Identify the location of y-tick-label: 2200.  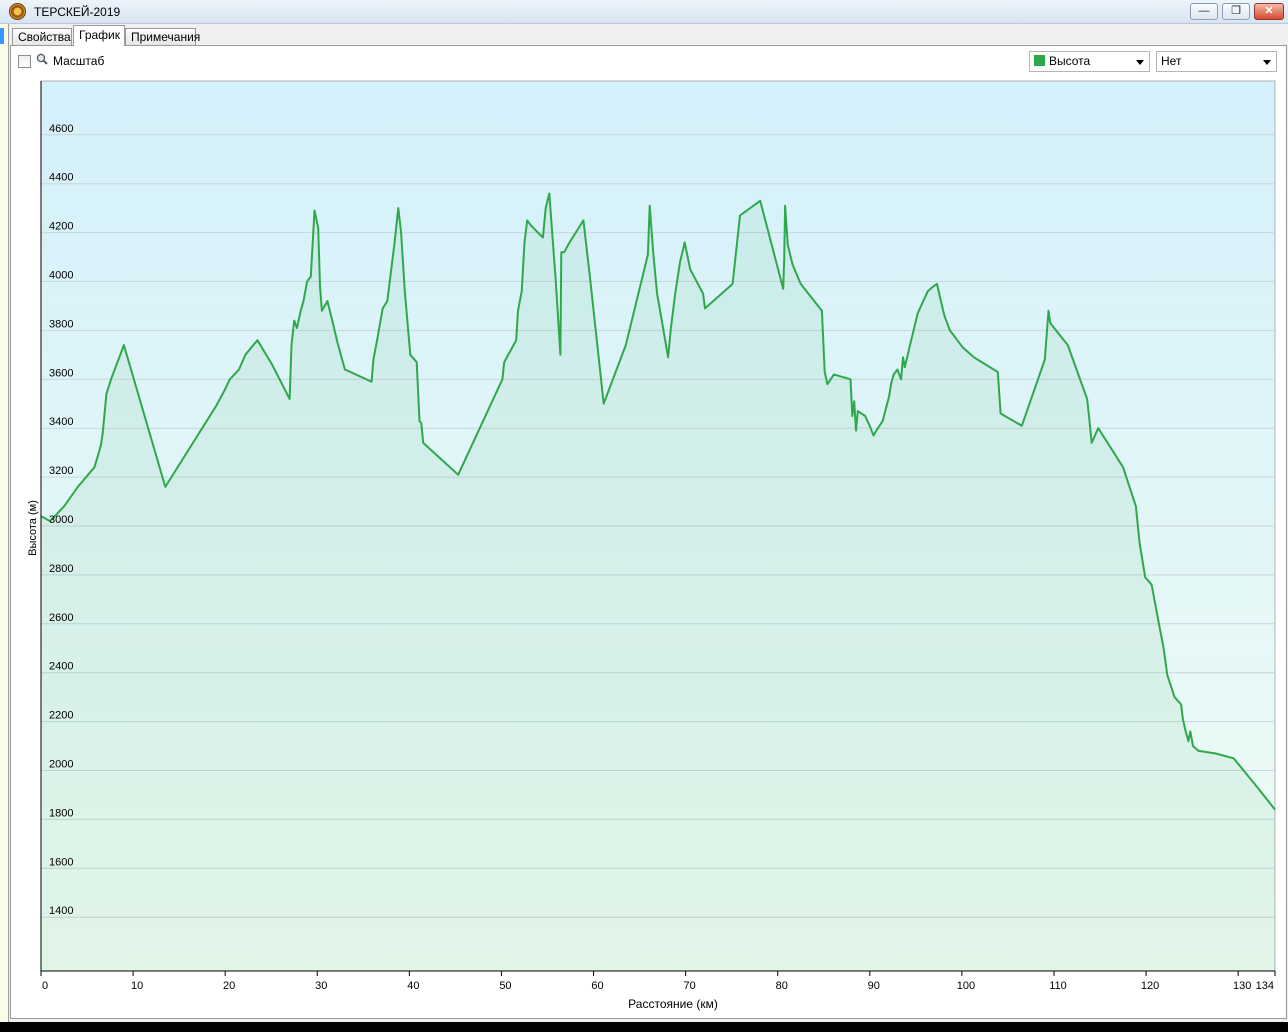
(61, 716).